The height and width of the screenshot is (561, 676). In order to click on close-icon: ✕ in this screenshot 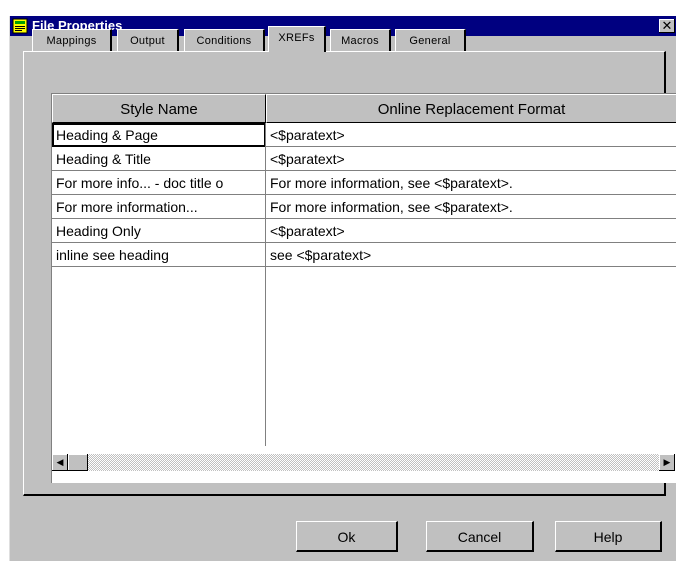, I will do `click(667, 26)`.